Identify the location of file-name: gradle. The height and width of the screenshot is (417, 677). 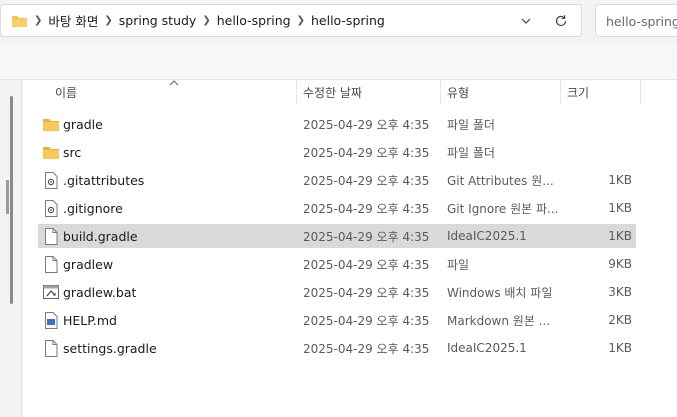
(83, 124).